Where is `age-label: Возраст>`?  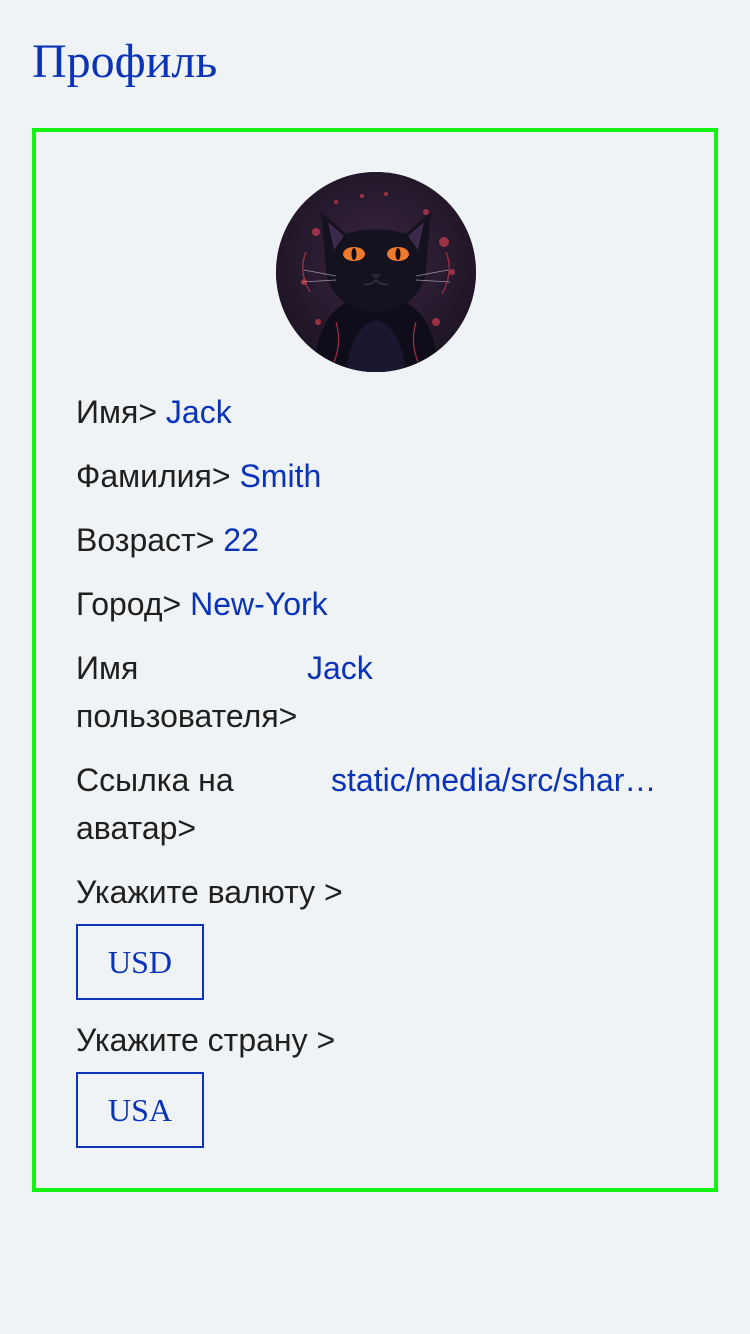 age-label: Возраст> is located at coordinates (145, 540).